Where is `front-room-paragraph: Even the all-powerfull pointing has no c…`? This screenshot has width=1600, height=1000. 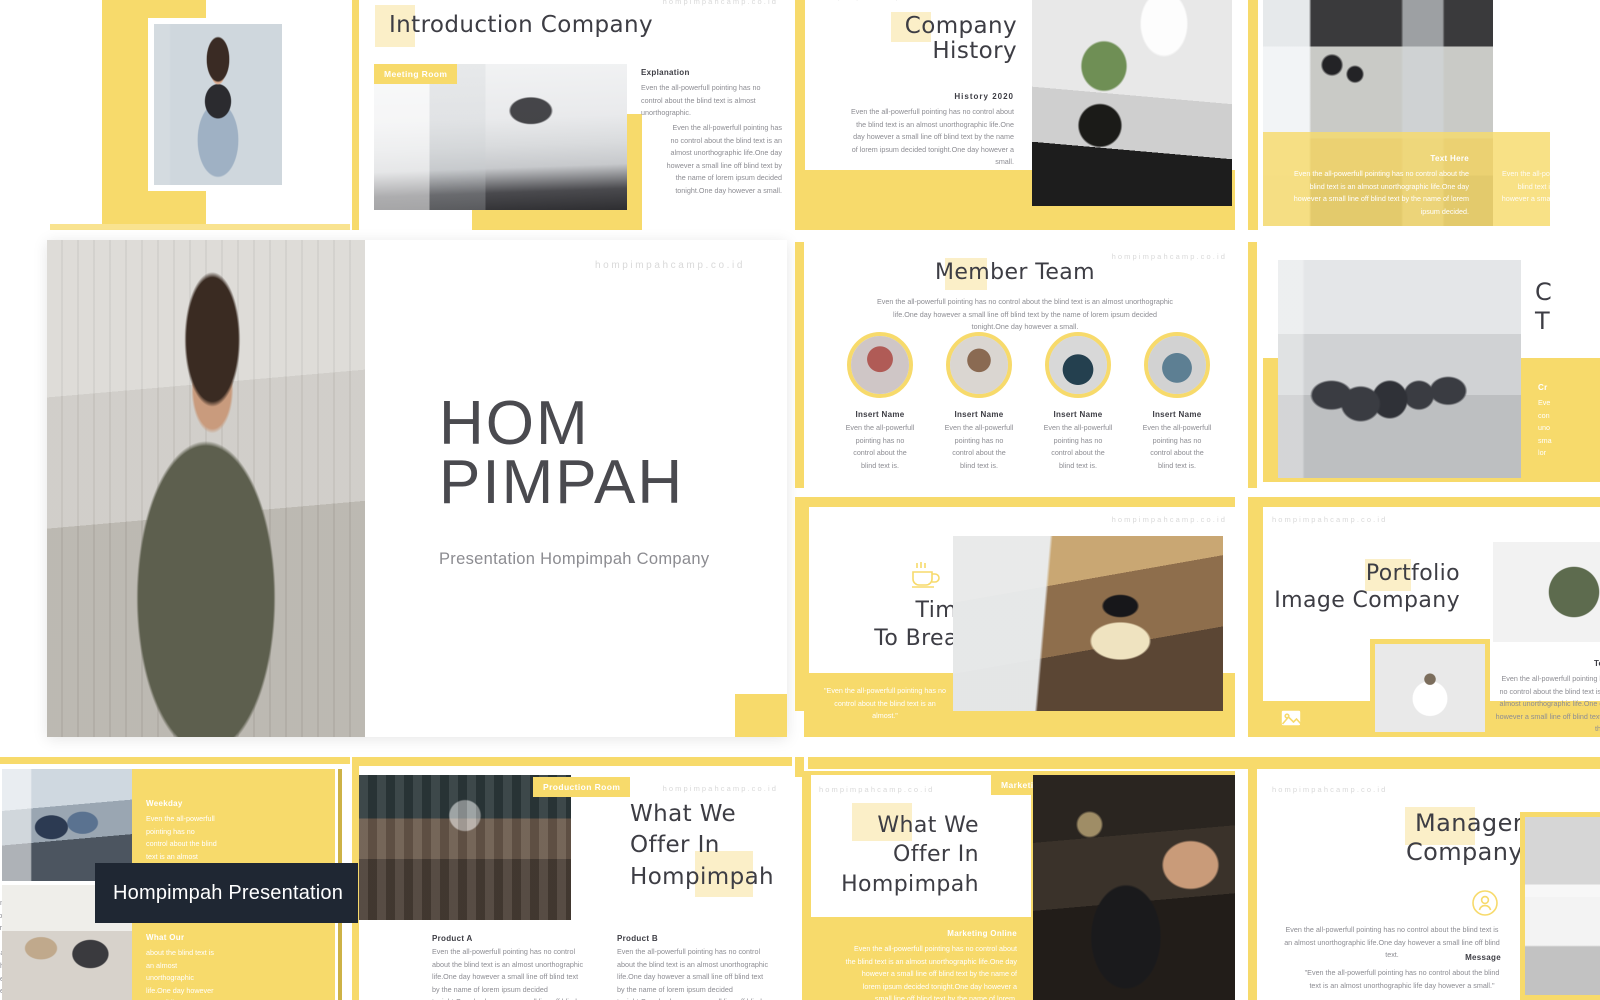
front-room-paragraph: Even the all-powerfull pointing has no c… is located at coordinates (1381, 192).